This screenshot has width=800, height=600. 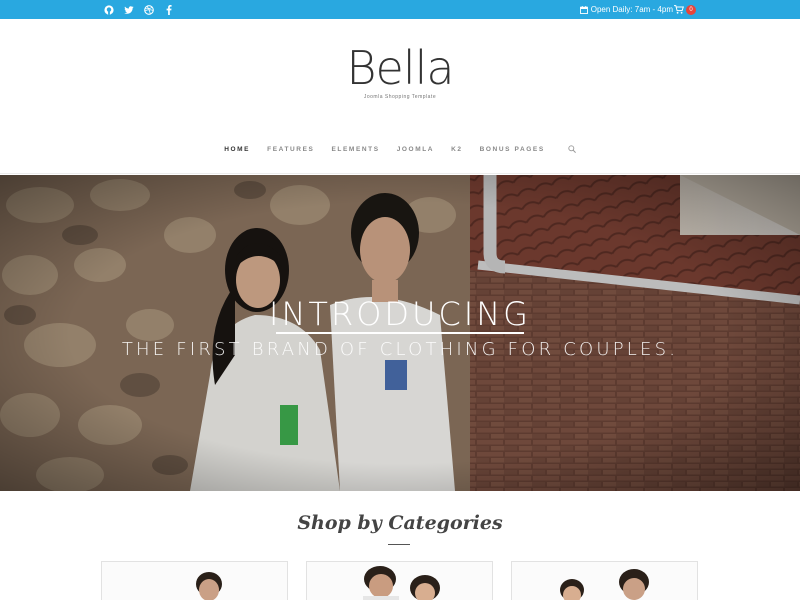 I want to click on dribbble-icon, so click(x=149, y=9).